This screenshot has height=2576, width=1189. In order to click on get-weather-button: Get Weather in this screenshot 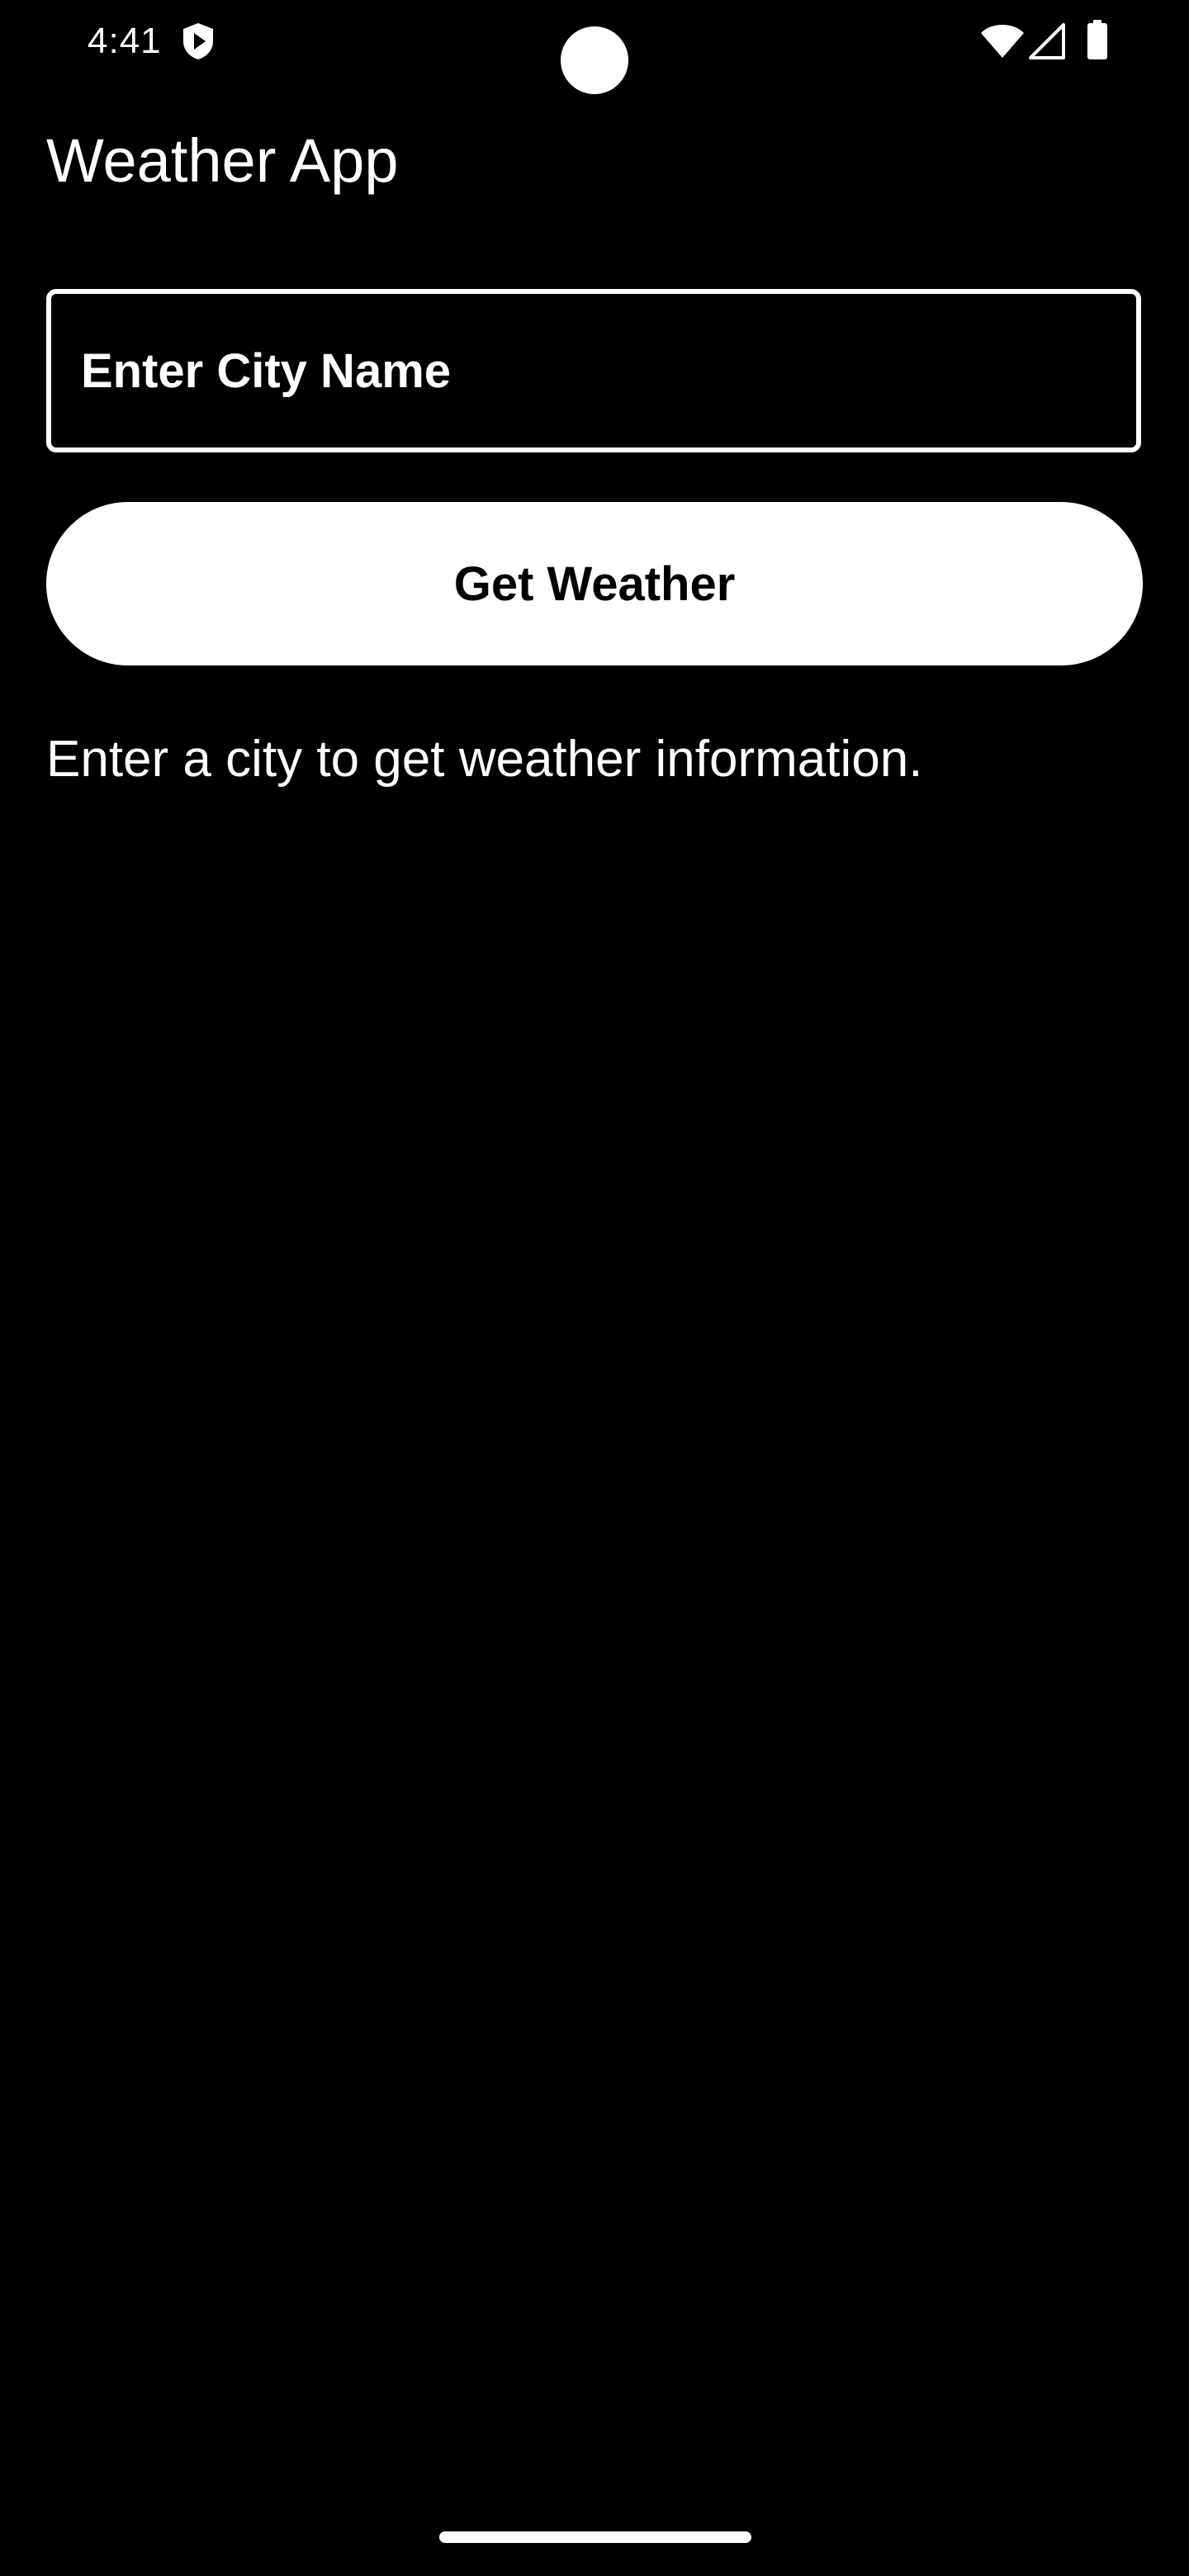, I will do `click(594, 583)`.